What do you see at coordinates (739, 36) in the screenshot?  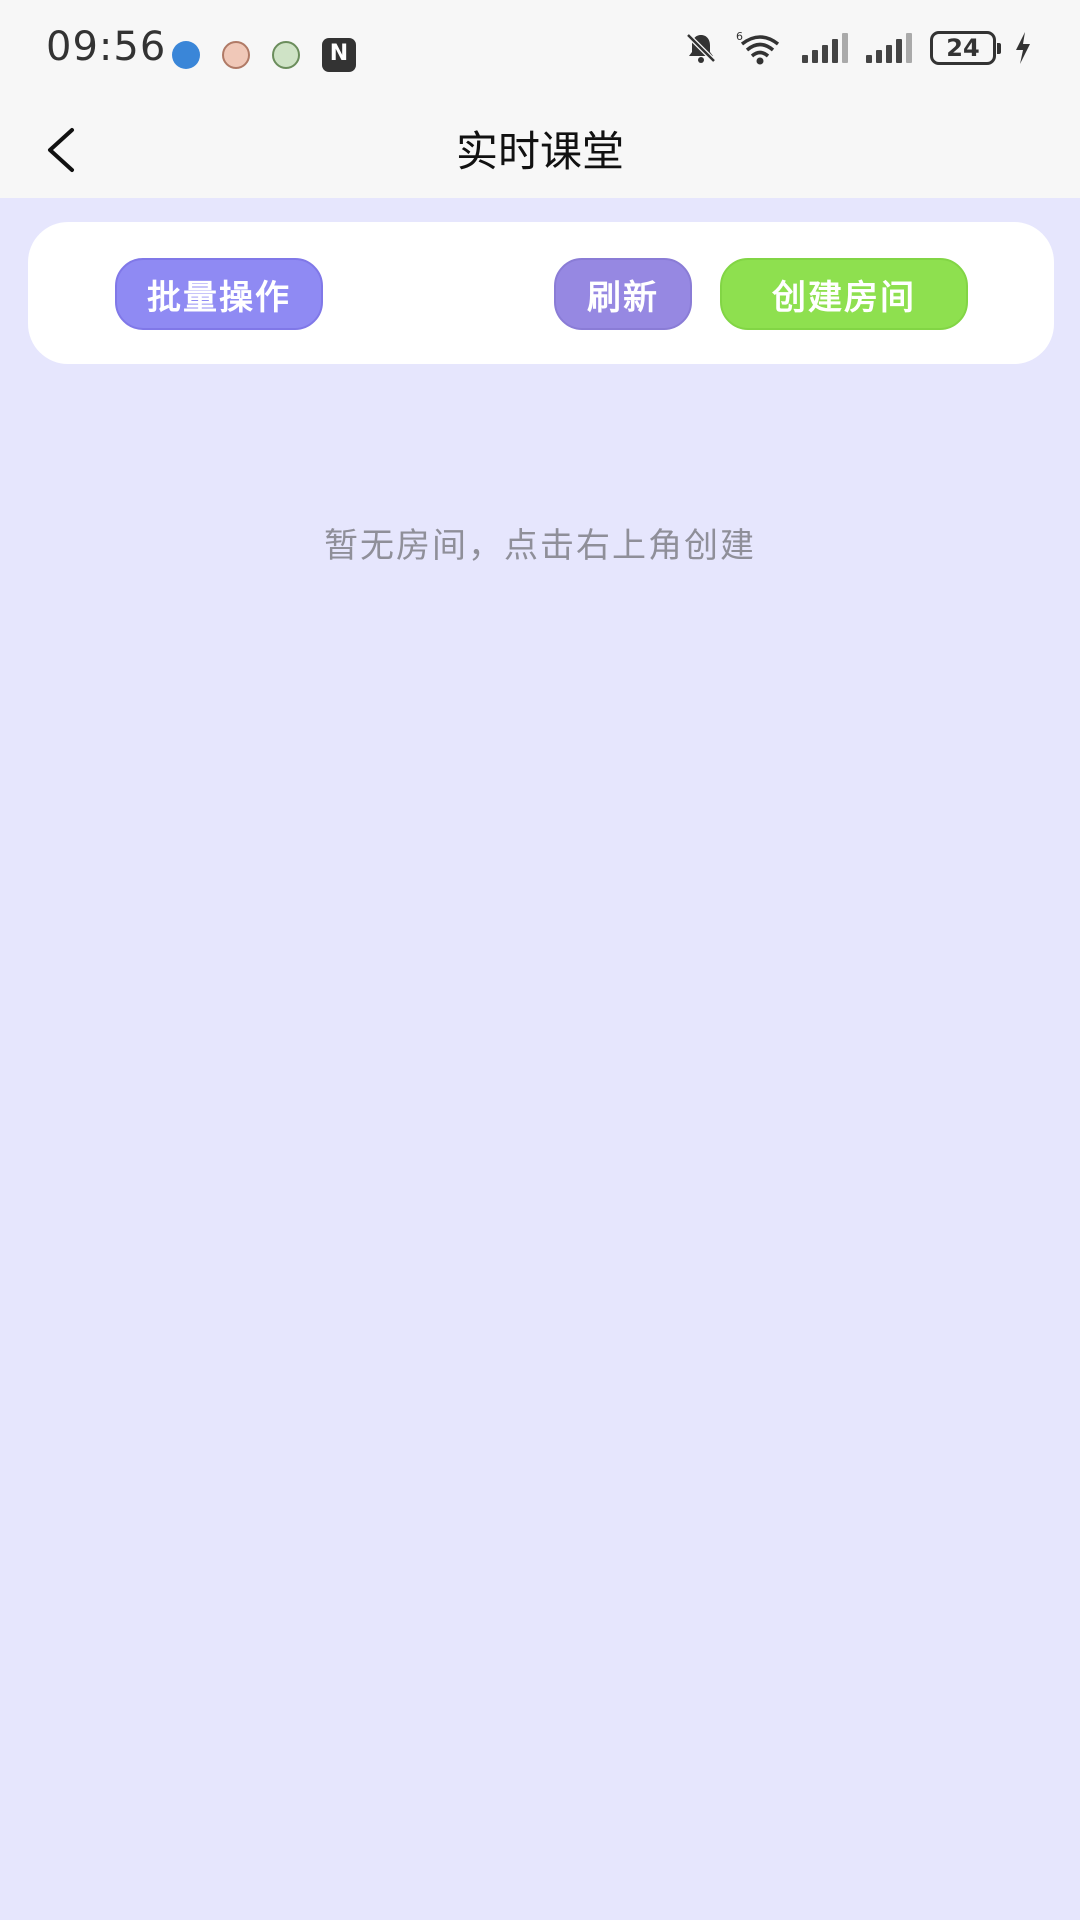 I see `svg-text: 6` at bounding box center [739, 36].